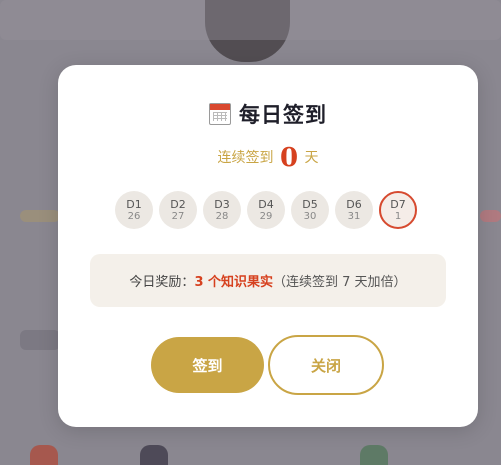 The image size is (501, 465). I want to click on day-circle-d5: D5 30, so click(310, 210).